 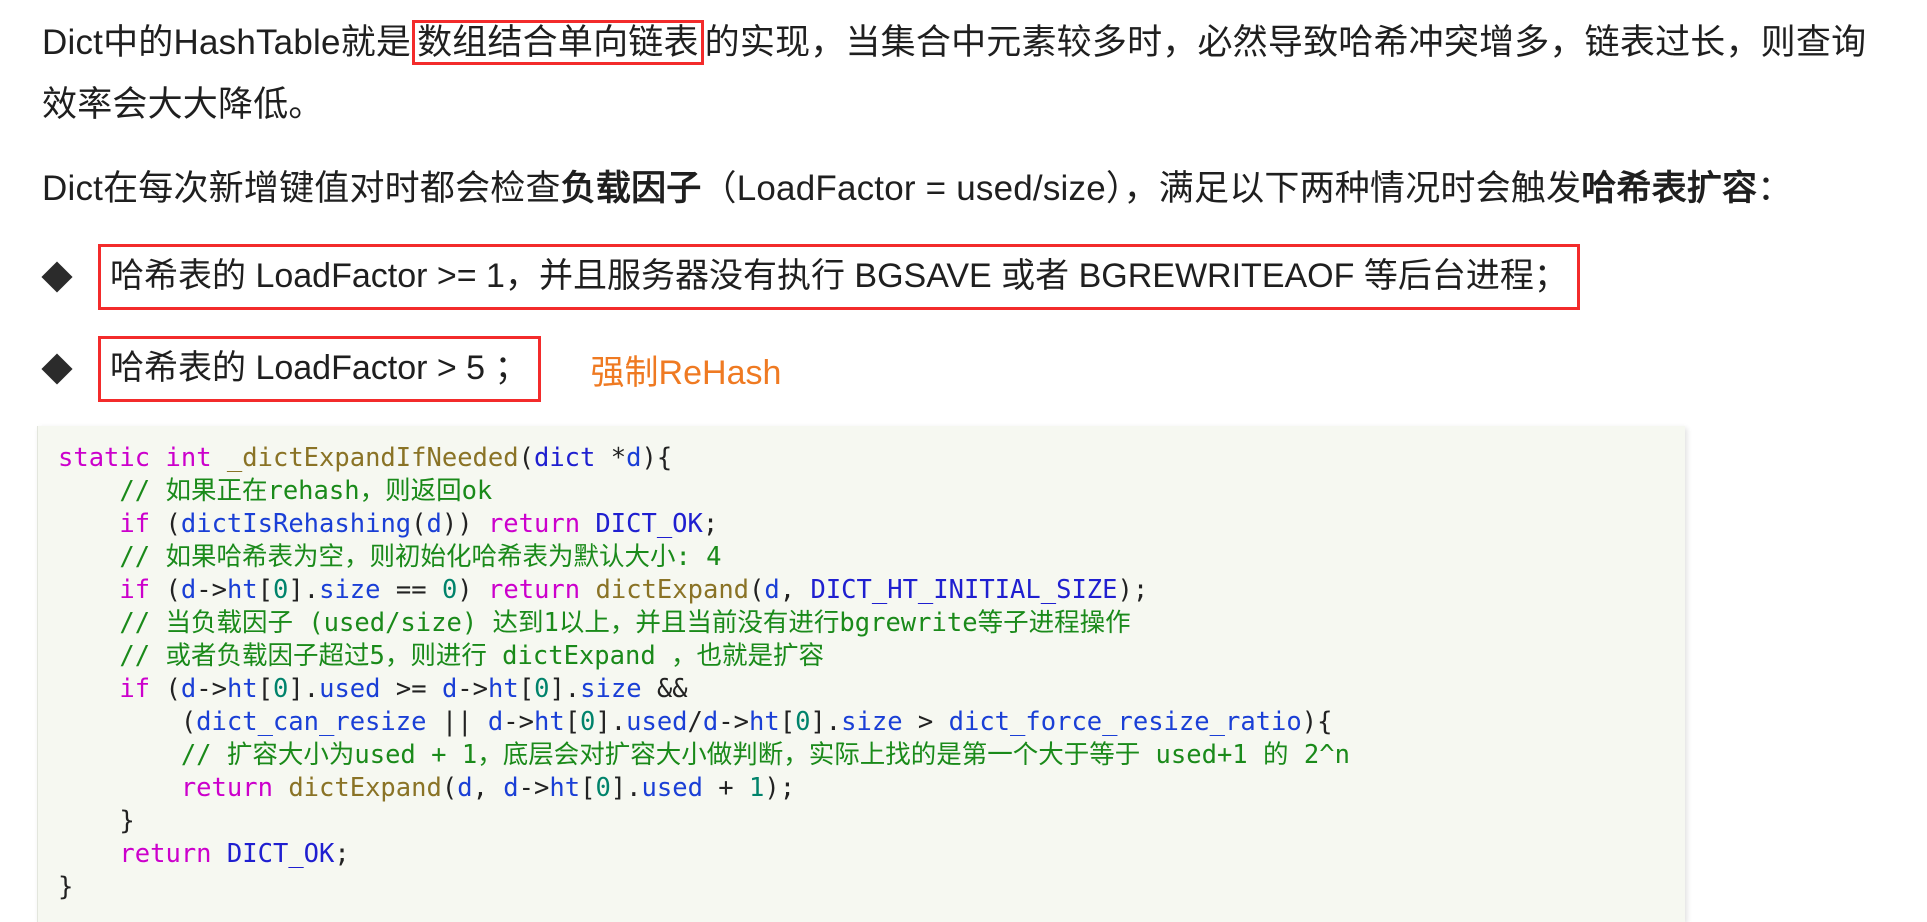 What do you see at coordinates (296, 524) in the screenshot?
I see `code-token-var: dictIsRehashing` at bounding box center [296, 524].